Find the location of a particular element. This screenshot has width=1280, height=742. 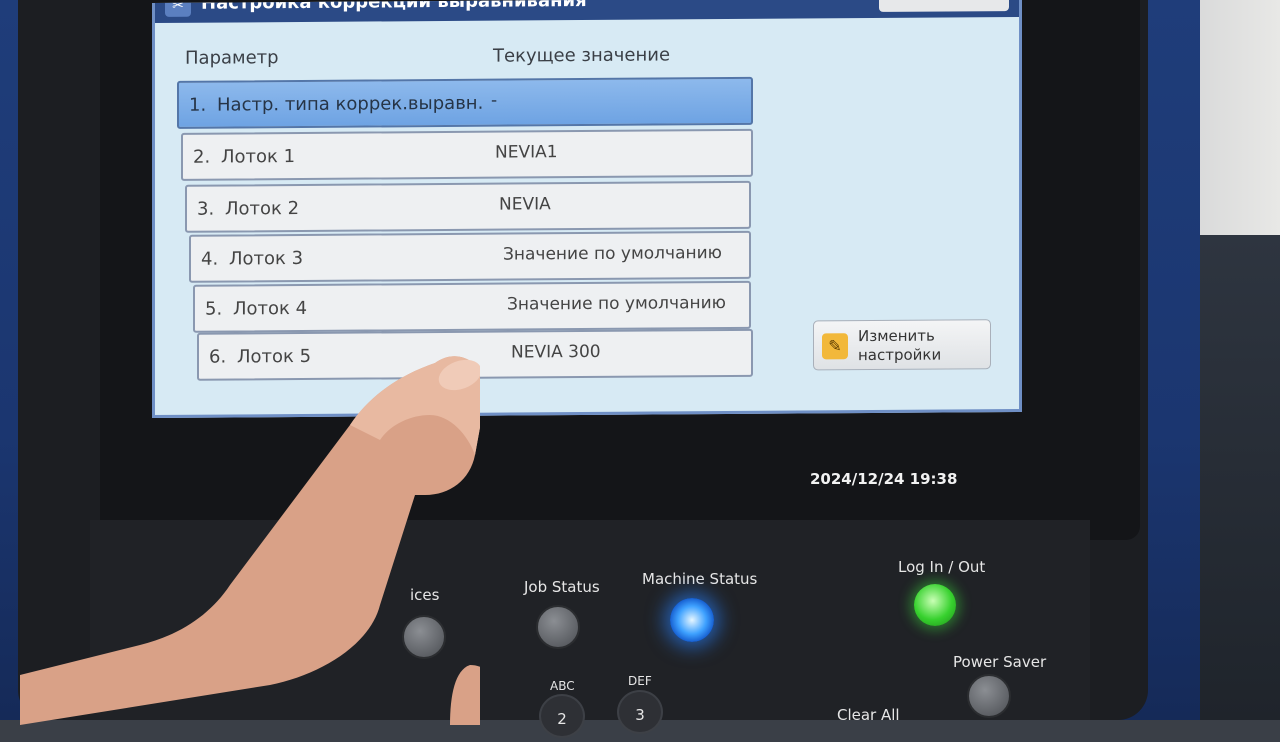

edit-settings-button: ✎ Изменить настройки is located at coordinates (902, 345).